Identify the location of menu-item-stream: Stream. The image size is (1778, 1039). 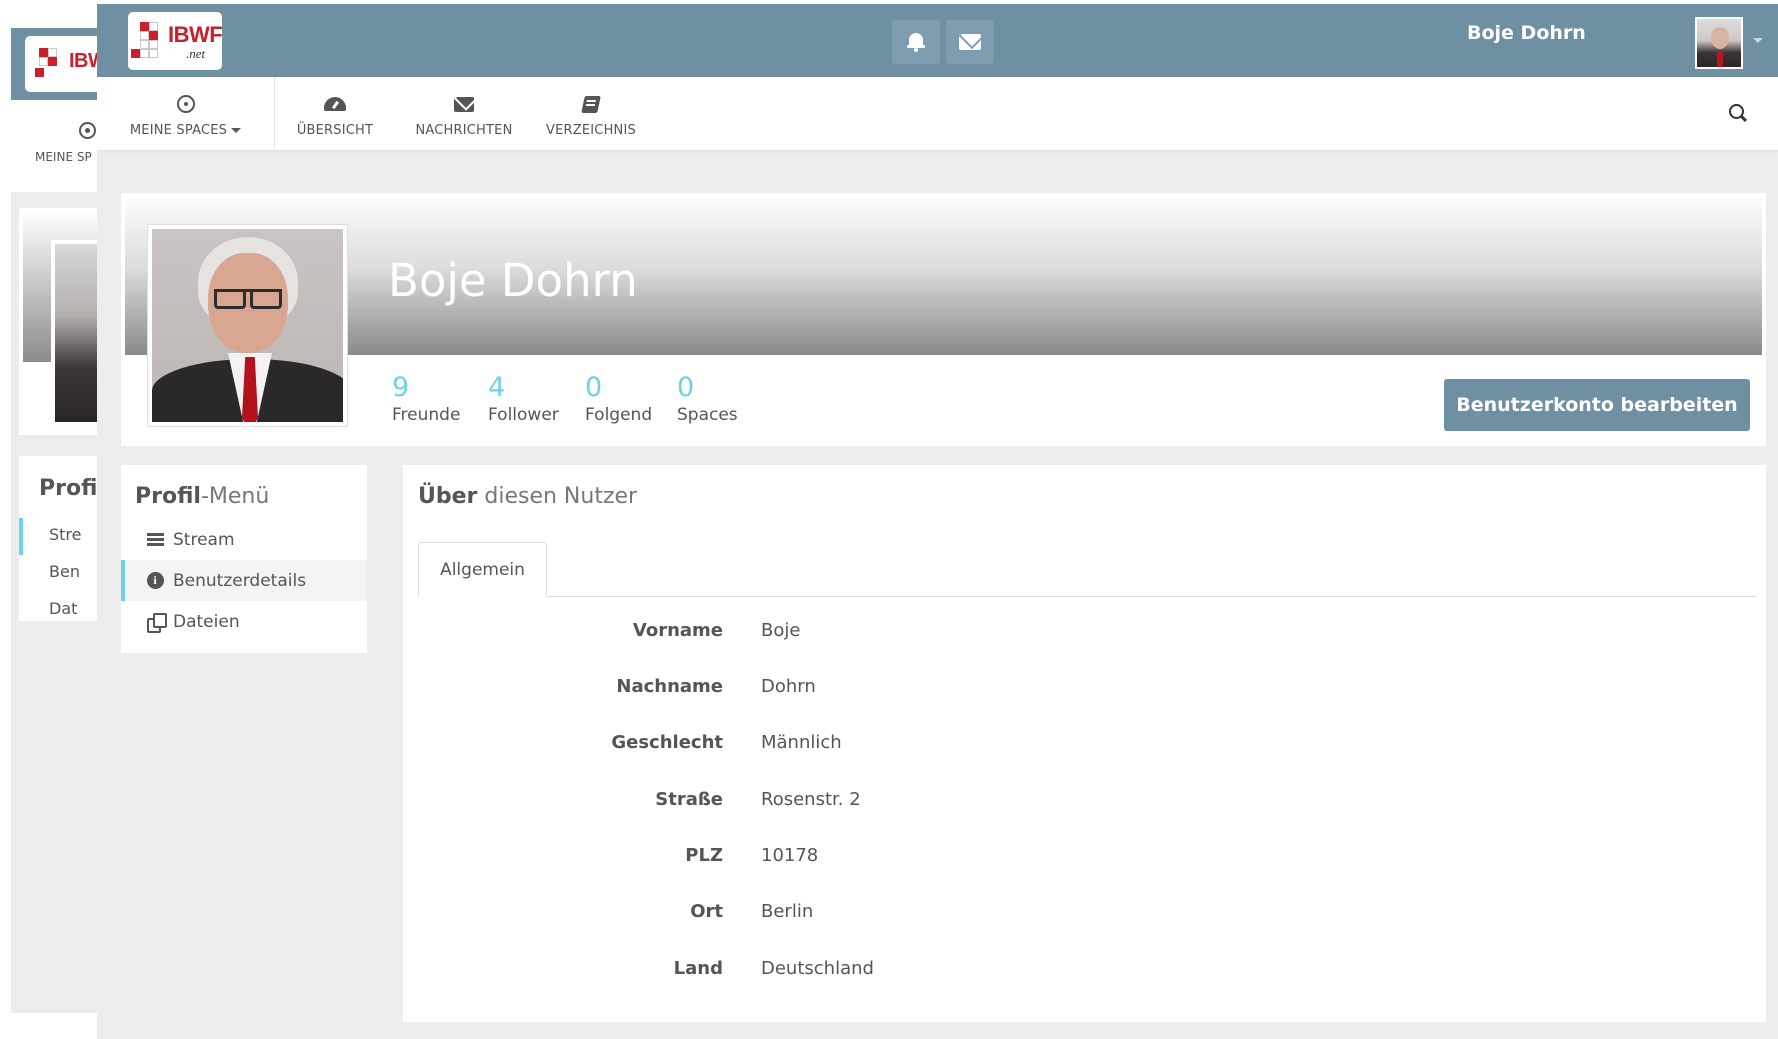
(244, 539).